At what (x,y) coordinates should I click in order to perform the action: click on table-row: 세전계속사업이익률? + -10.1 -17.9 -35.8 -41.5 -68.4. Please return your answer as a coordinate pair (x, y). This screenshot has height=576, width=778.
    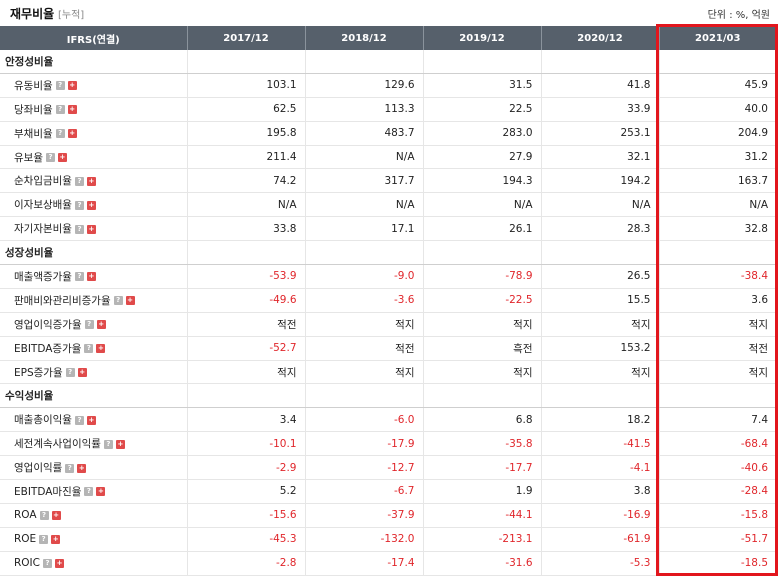
    Looking at the image, I should click on (388, 444).